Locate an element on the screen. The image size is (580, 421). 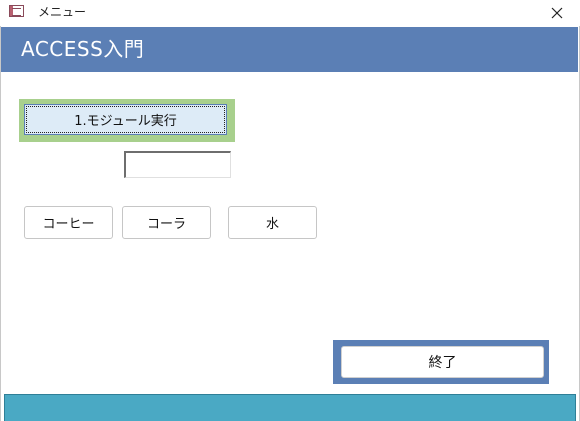
text-input is located at coordinates (177, 164).